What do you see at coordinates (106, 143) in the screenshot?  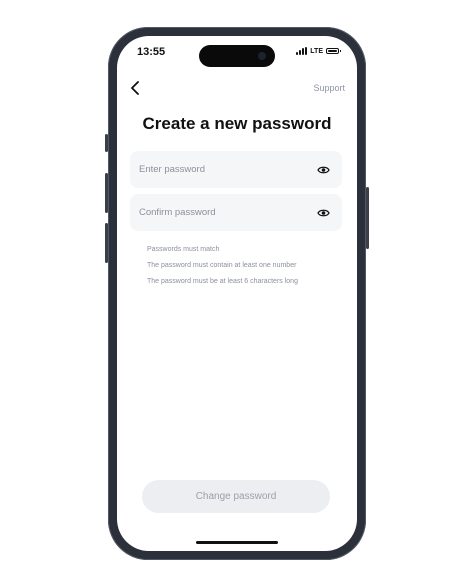 I see `side-button-action` at bounding box center [106, 143].